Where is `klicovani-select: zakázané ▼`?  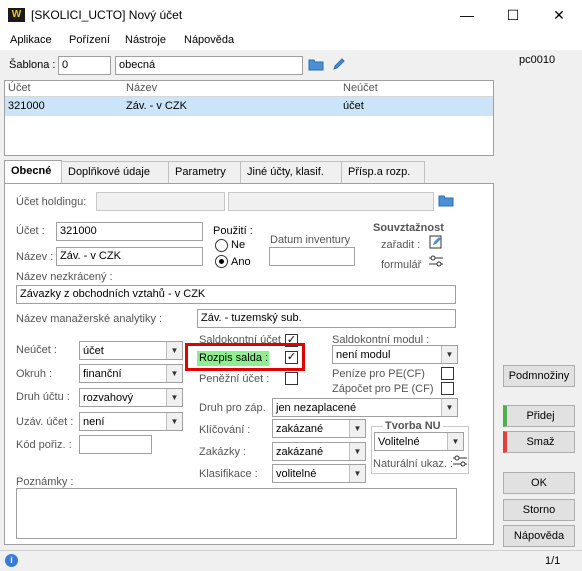
klicovani-select: zakázané ▼ is located at coordinates (319, 428).